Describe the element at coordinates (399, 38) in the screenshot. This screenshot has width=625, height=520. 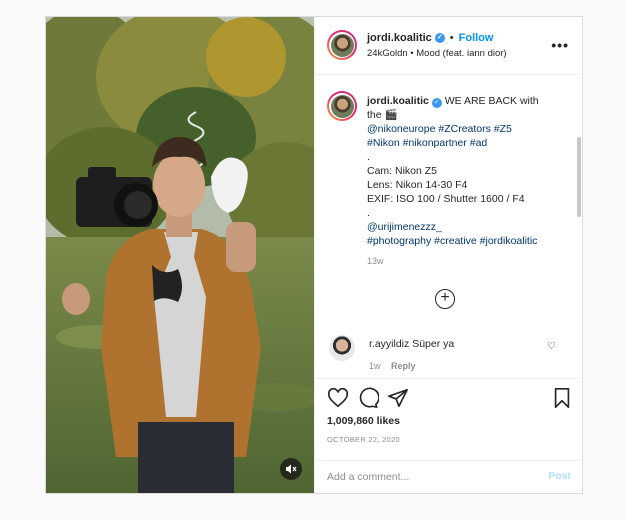
I see `author-username: jordi.koalitic` at that location.